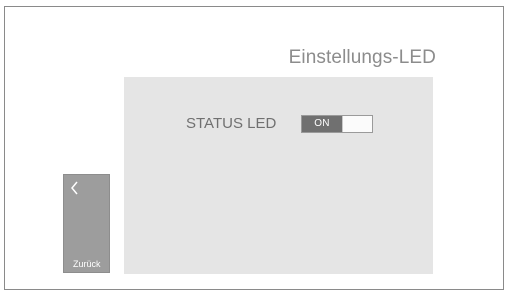 The width and height of the screenshot is (509, 296). I want to click on status-led-toggle: ON, so click(337, 124).